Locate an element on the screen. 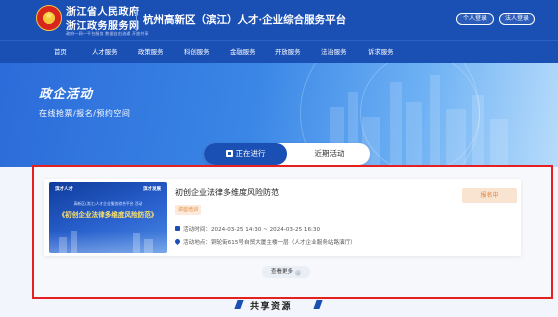  personal-login-button: 个人登录 is located at coordinates (475, 19).